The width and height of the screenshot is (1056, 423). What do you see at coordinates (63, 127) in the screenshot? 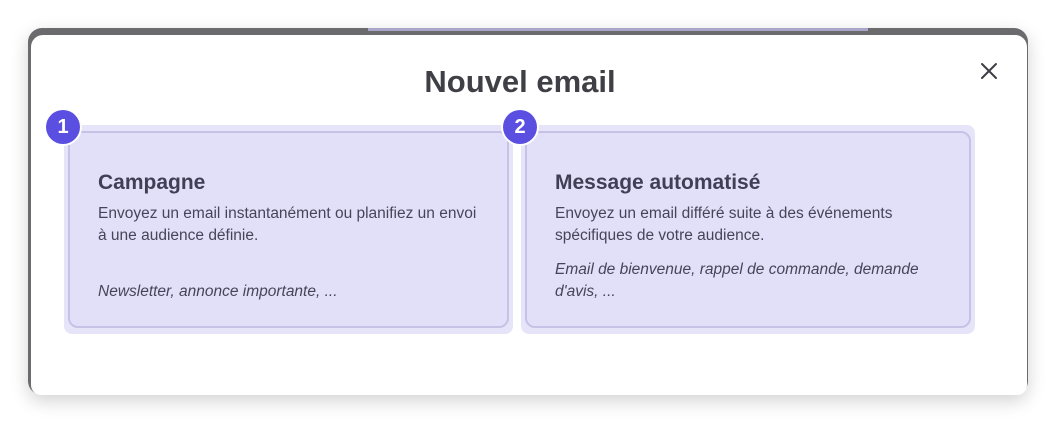
I see `step-badge-1: 1` at bounding box center [63, 127].